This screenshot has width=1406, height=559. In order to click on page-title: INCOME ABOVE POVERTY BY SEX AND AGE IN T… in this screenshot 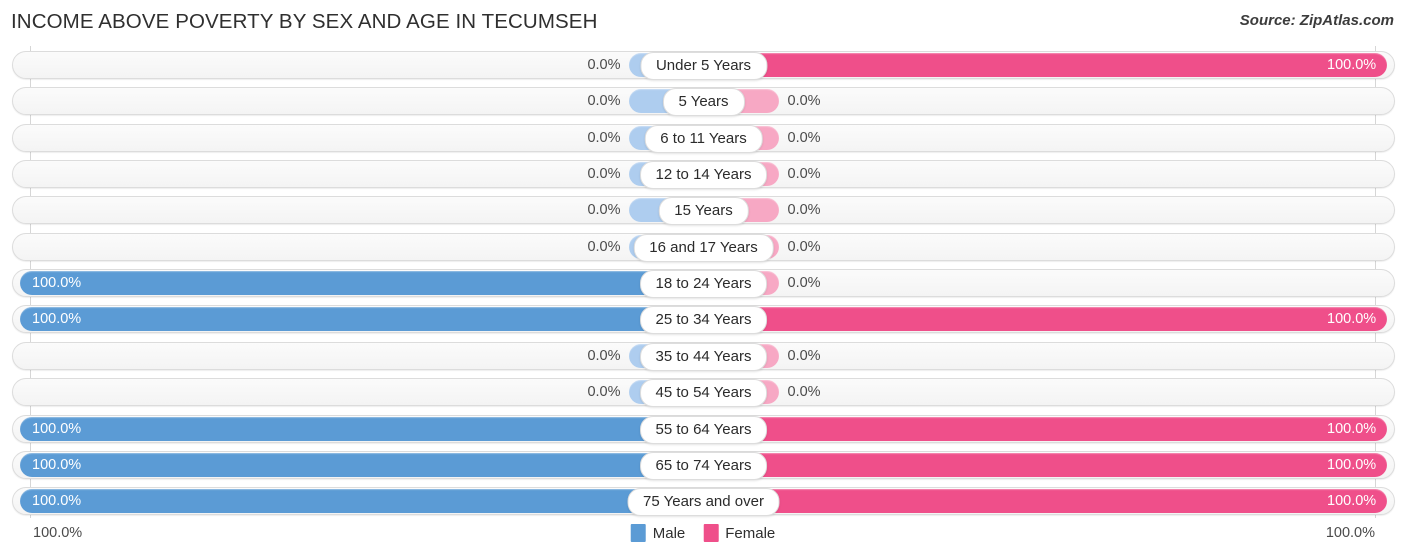, I will do `click(304, 21)`.